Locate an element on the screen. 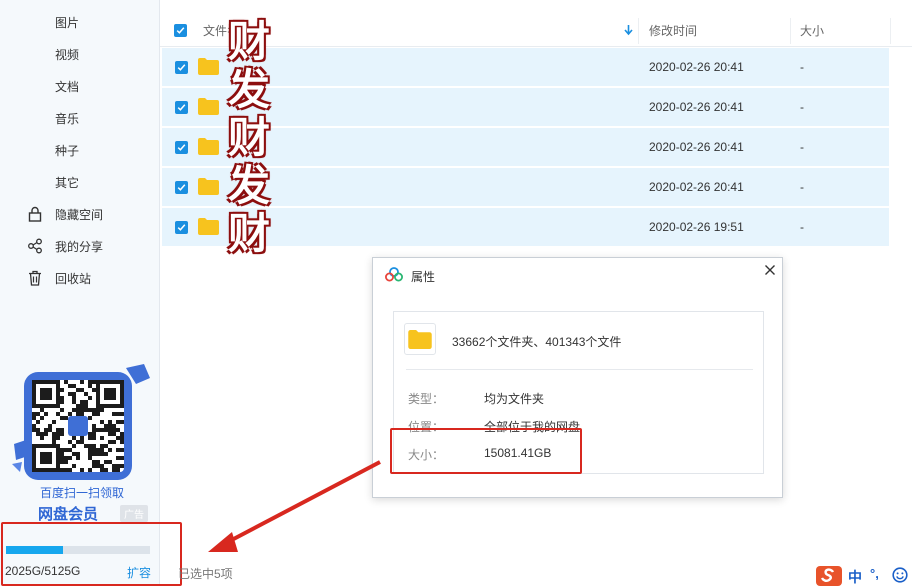 The height and width of the screenshot is (586, 912). ime-mode: 中 is located at coordinates (855, 576).